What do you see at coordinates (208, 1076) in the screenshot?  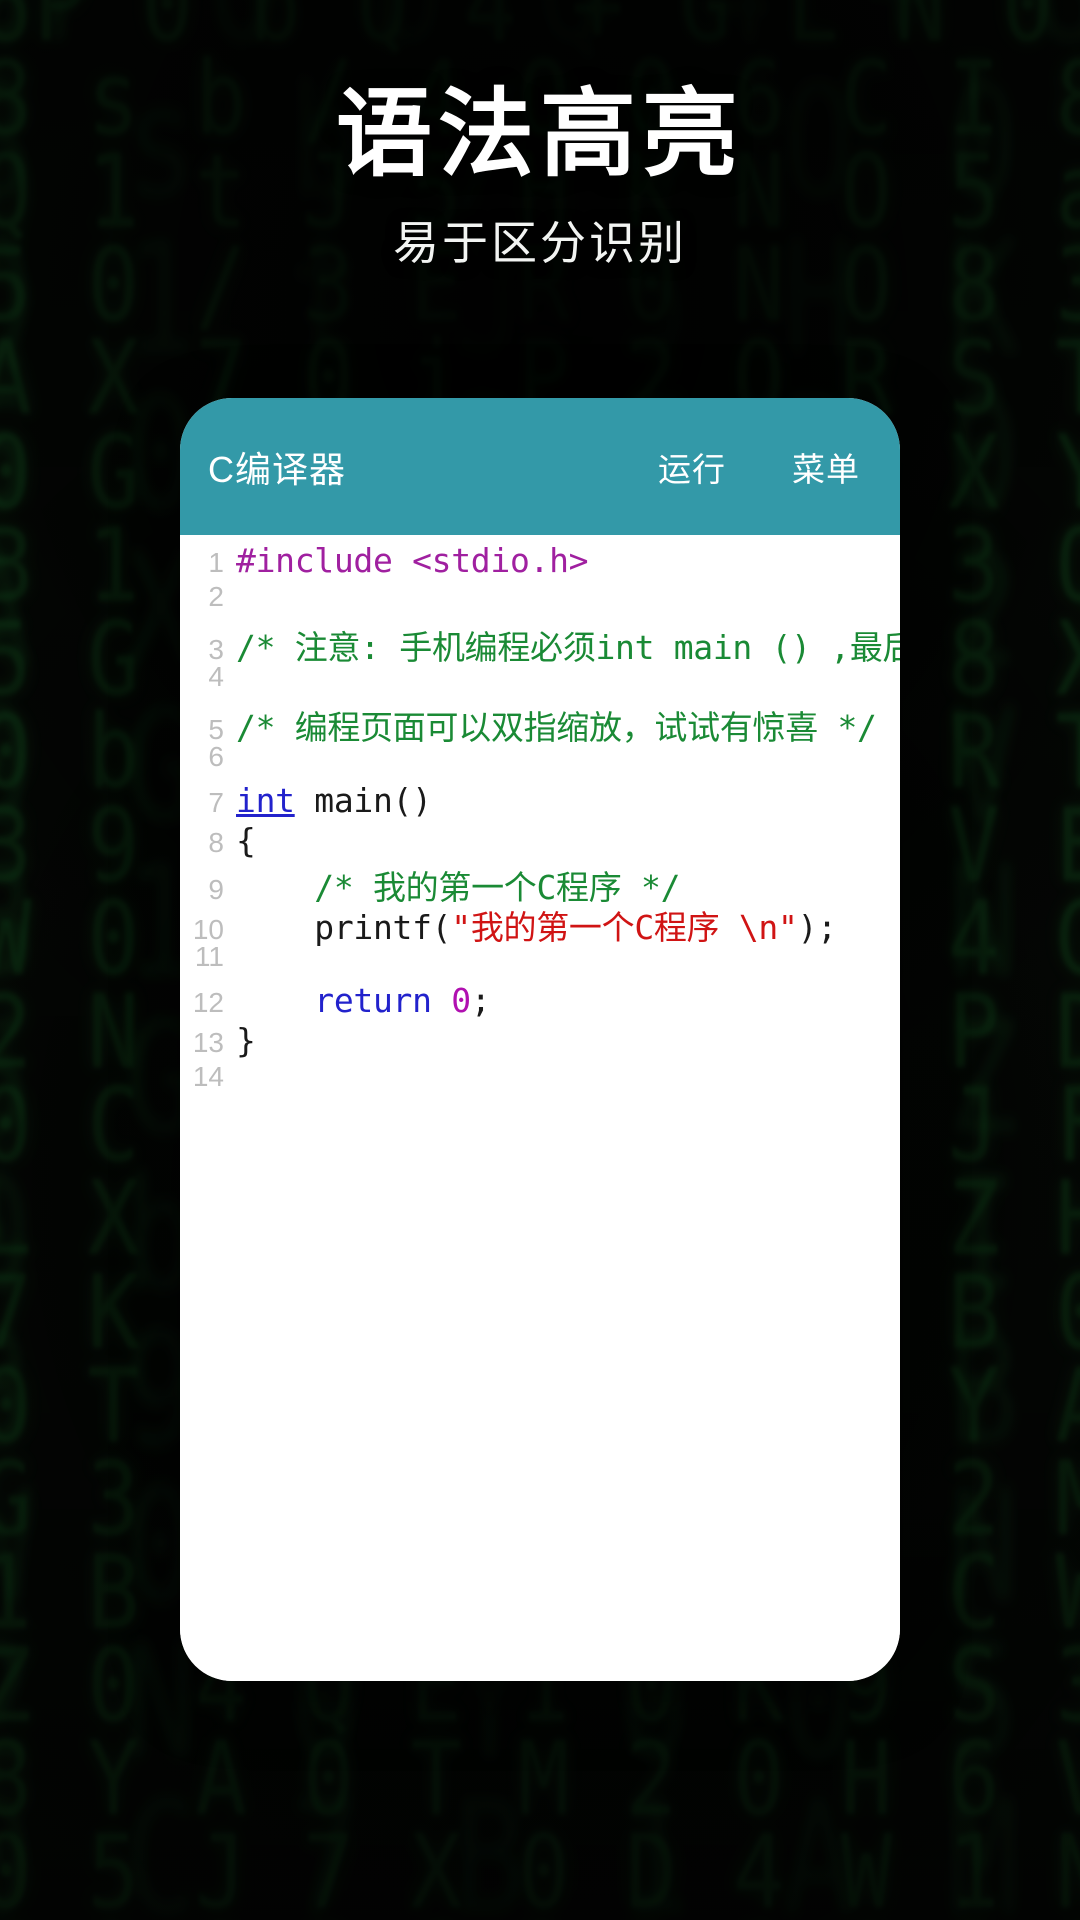 I see `line-number: 14` at bounding box center [208, 1076].